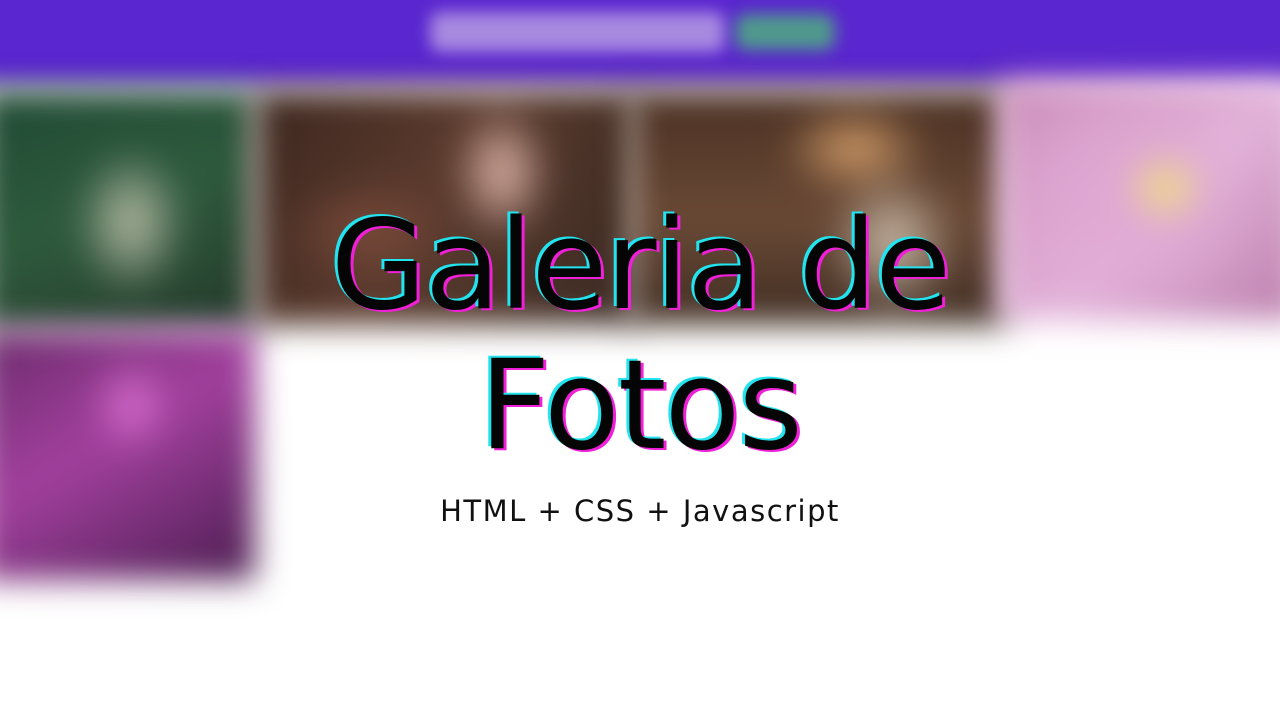 Image resolution: width=1280 pixels, height=720 pixels. I want to click on blurred-search-button, so click(785, 32).